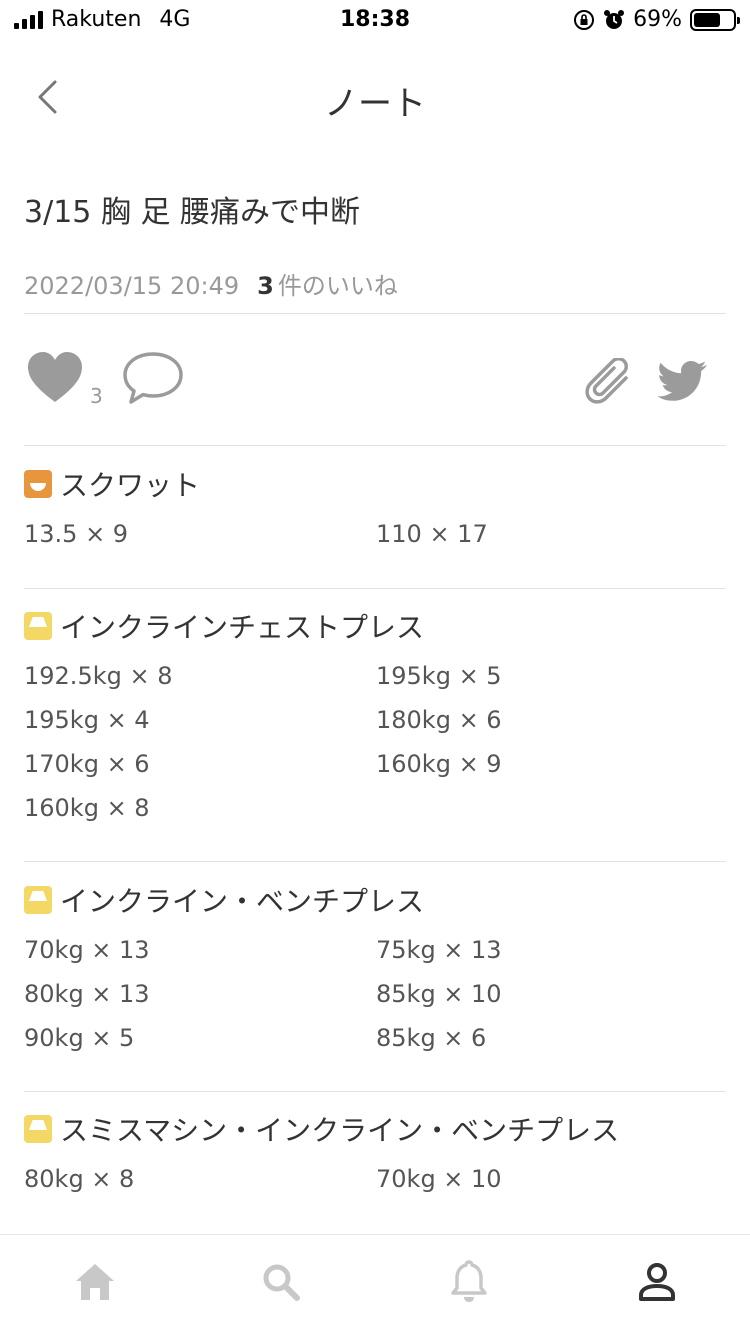  I want to click on set-item: 70kg × 13, so click(87, 950).